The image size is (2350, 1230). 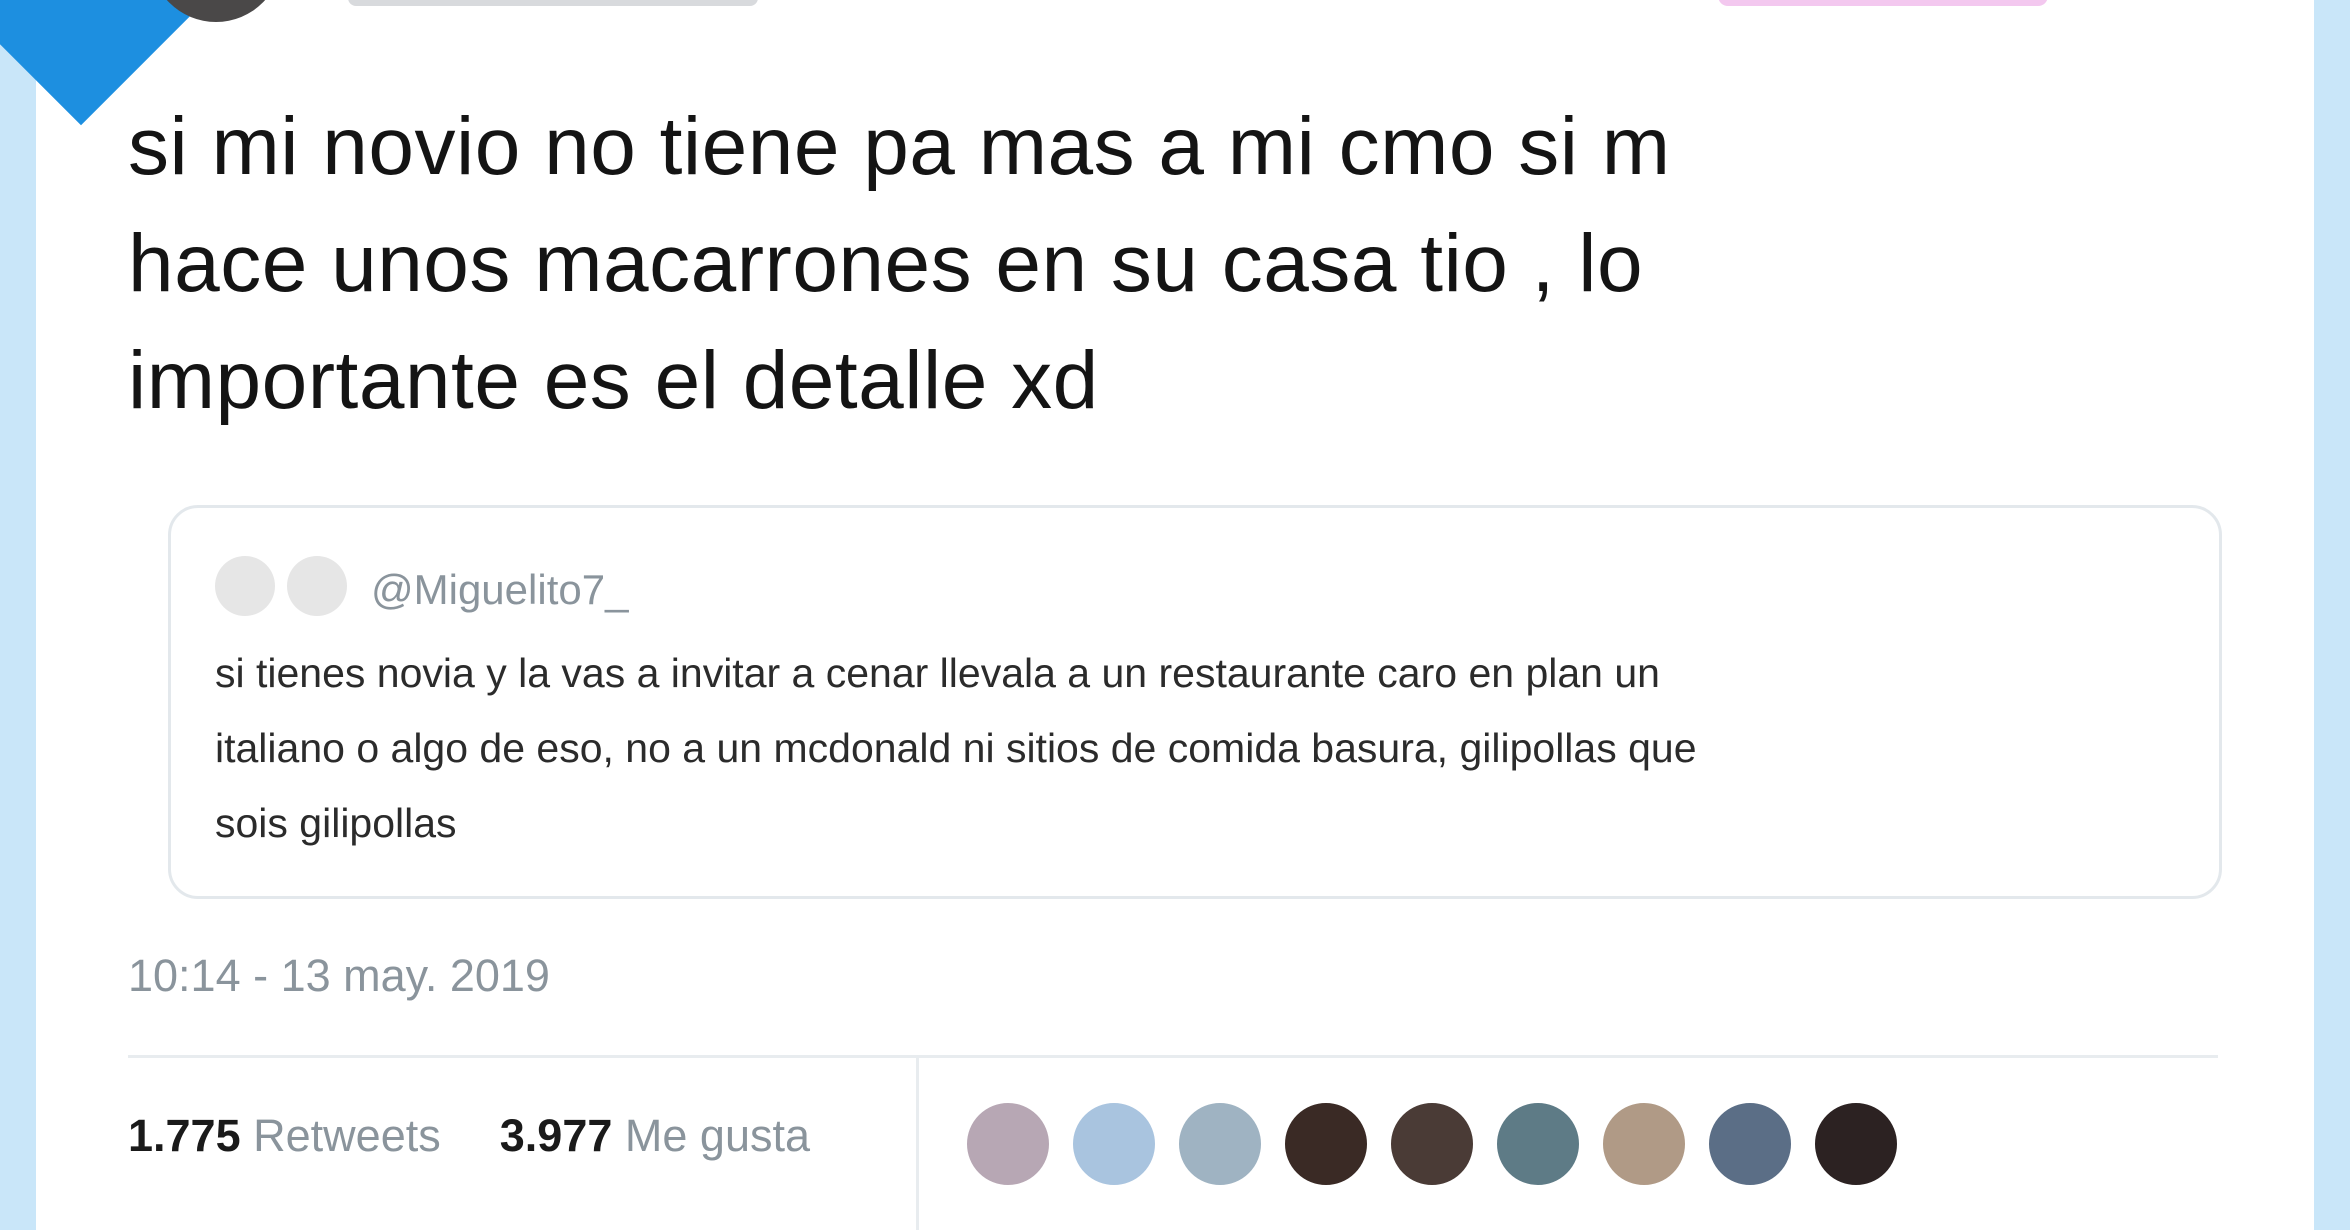 I want to click on likes-link: 3.977 Me gusta, so click(x=655, y=1135).